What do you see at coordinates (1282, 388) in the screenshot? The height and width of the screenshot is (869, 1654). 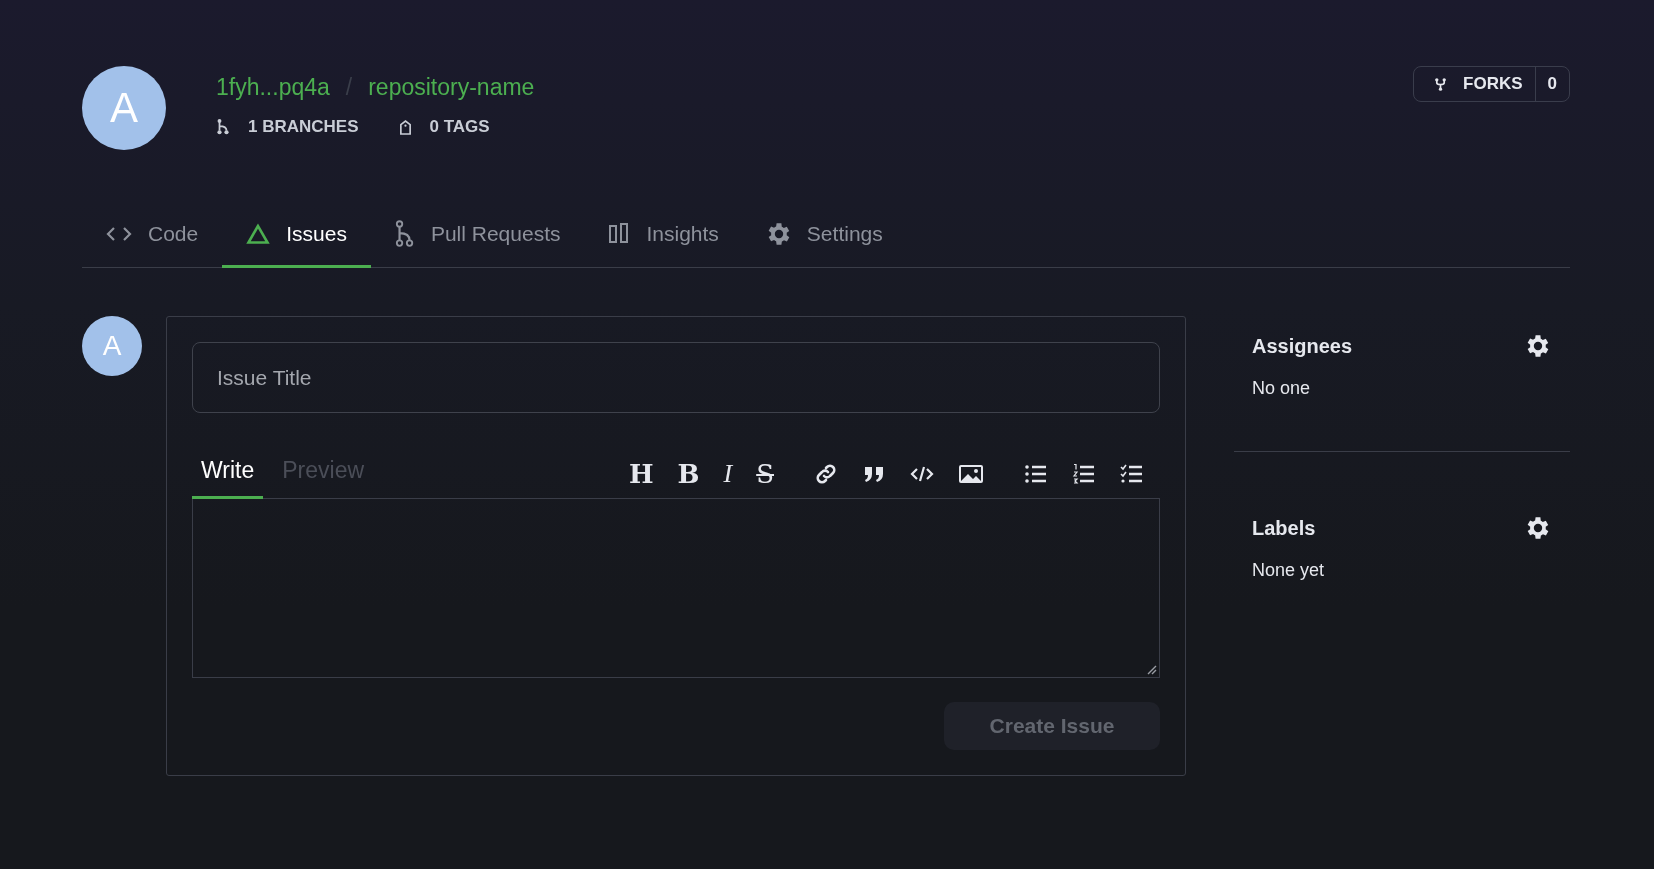 I see `sidebar-value: No one` at bounding box center [1282, 388].